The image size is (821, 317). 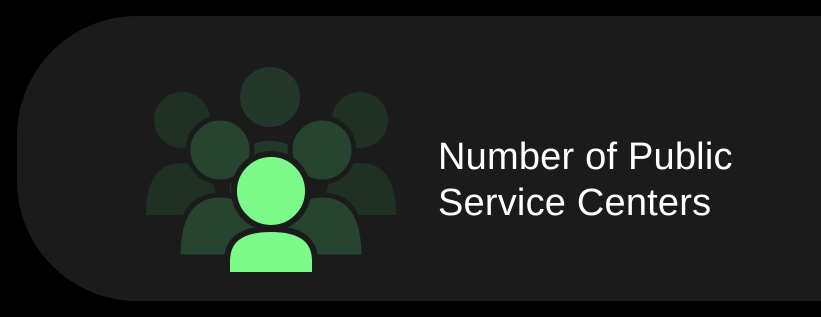 I want to click on stat-title: Number of Public Service Centers, so click(x=585, y=180).